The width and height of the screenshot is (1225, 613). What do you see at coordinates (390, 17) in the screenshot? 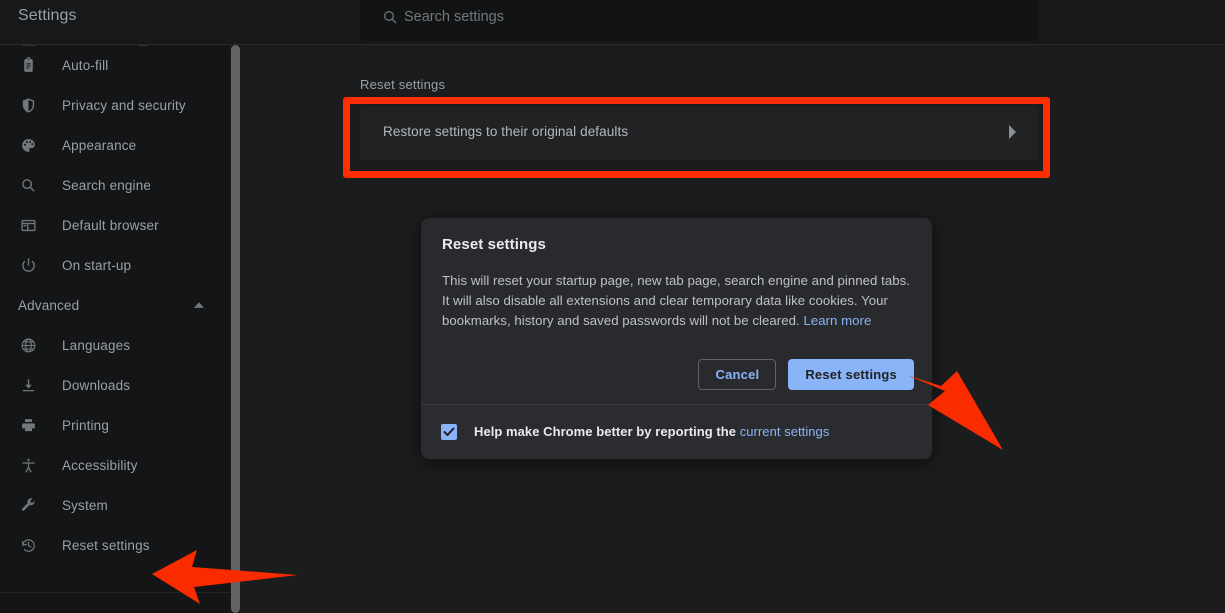
I see `search-icon` at bounding box center [390, 17].